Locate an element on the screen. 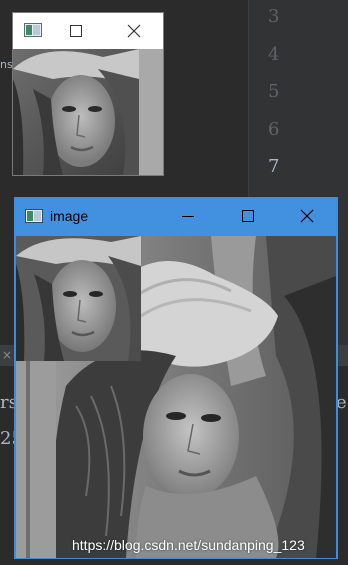  window-titlebar: image is located at coordinates (176, 217).